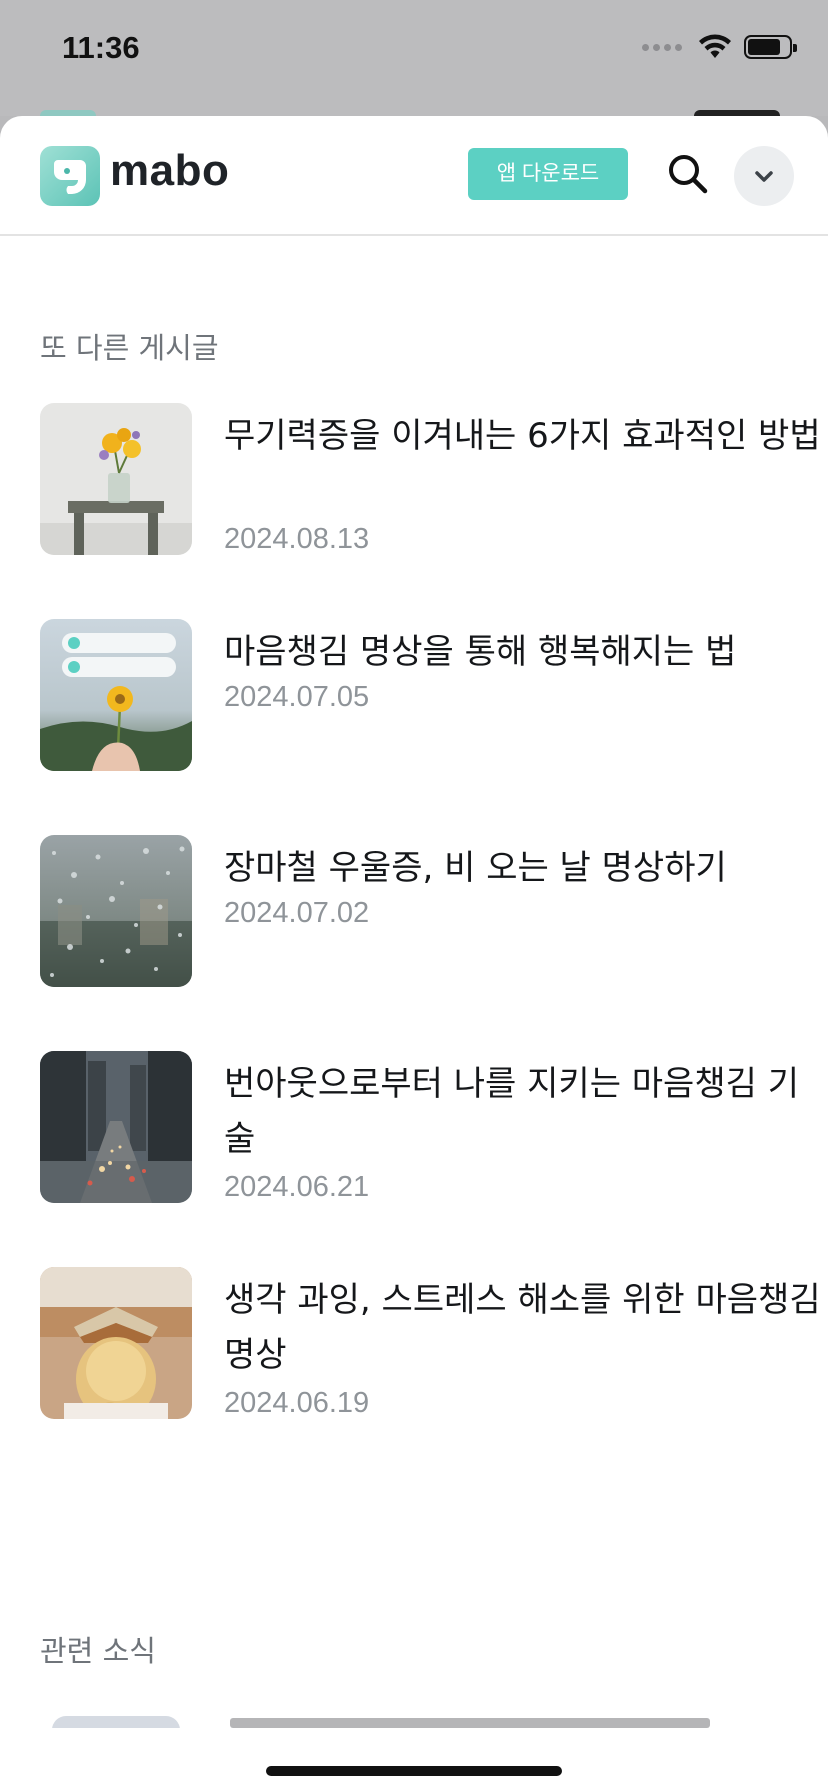 Image resolution: width=828 pixels, height=1792 pixels. What do you see at coordinates (101, 47) in the screenshot?
I see `status-time: 11:36` at bounding box center [101, 47].